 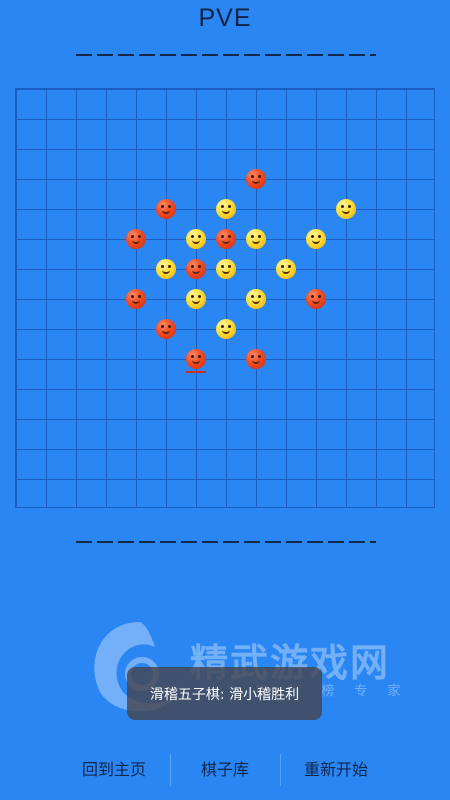 I want to click on last-move-marker, so click(x=196, y=372).